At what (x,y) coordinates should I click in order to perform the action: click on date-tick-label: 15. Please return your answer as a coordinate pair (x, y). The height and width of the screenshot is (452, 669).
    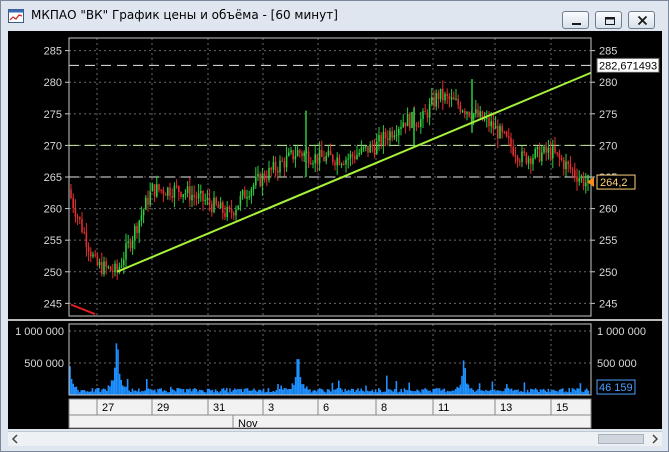
    Looking at the image, I should click on (562, 408).